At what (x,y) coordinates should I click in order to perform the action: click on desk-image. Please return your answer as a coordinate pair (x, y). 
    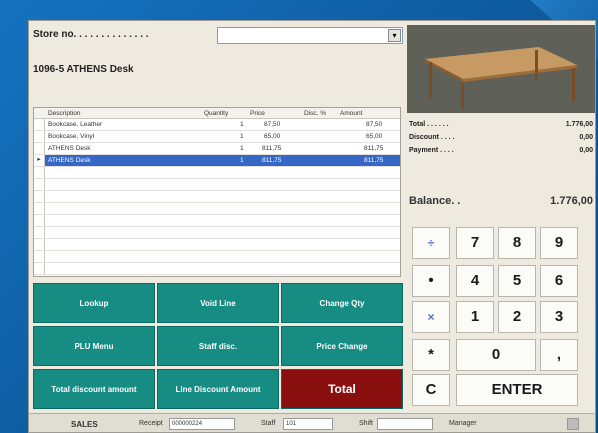
    Looking at the image, I should click on (501, 69).